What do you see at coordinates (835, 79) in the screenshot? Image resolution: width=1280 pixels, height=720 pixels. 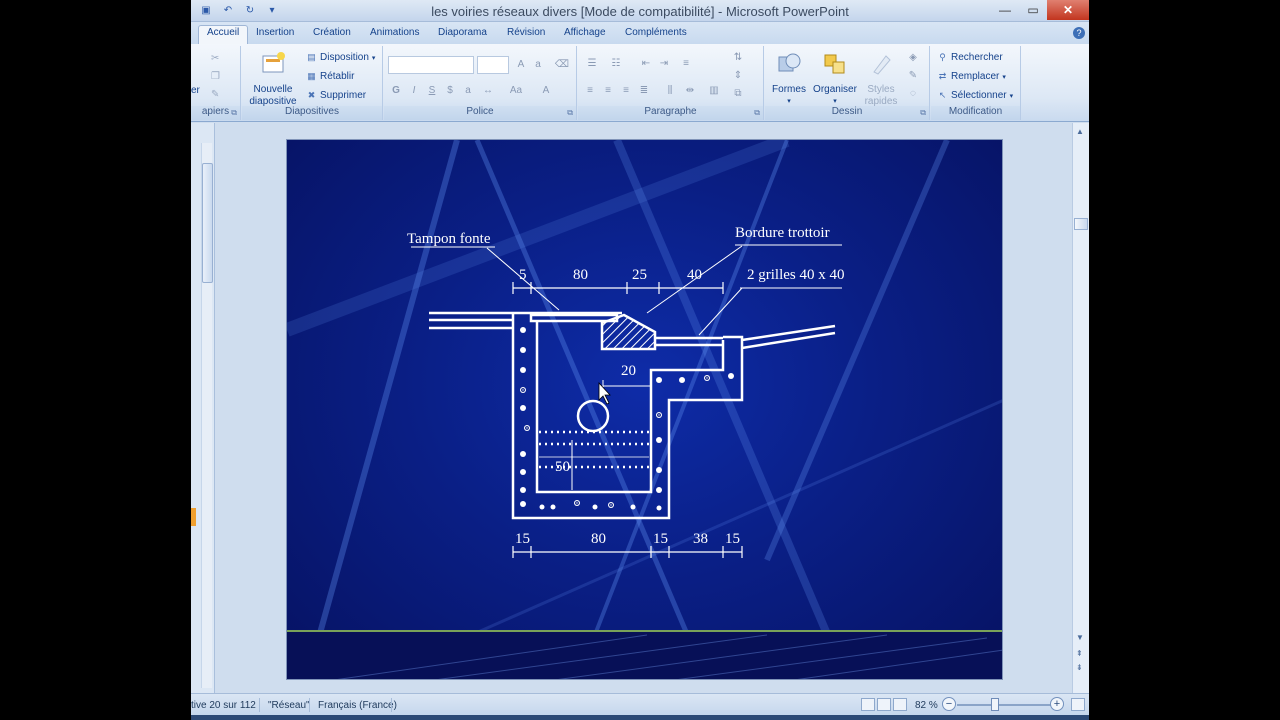 I see `organiser-button: Organiser ▾` at bounding box center [835, 79].